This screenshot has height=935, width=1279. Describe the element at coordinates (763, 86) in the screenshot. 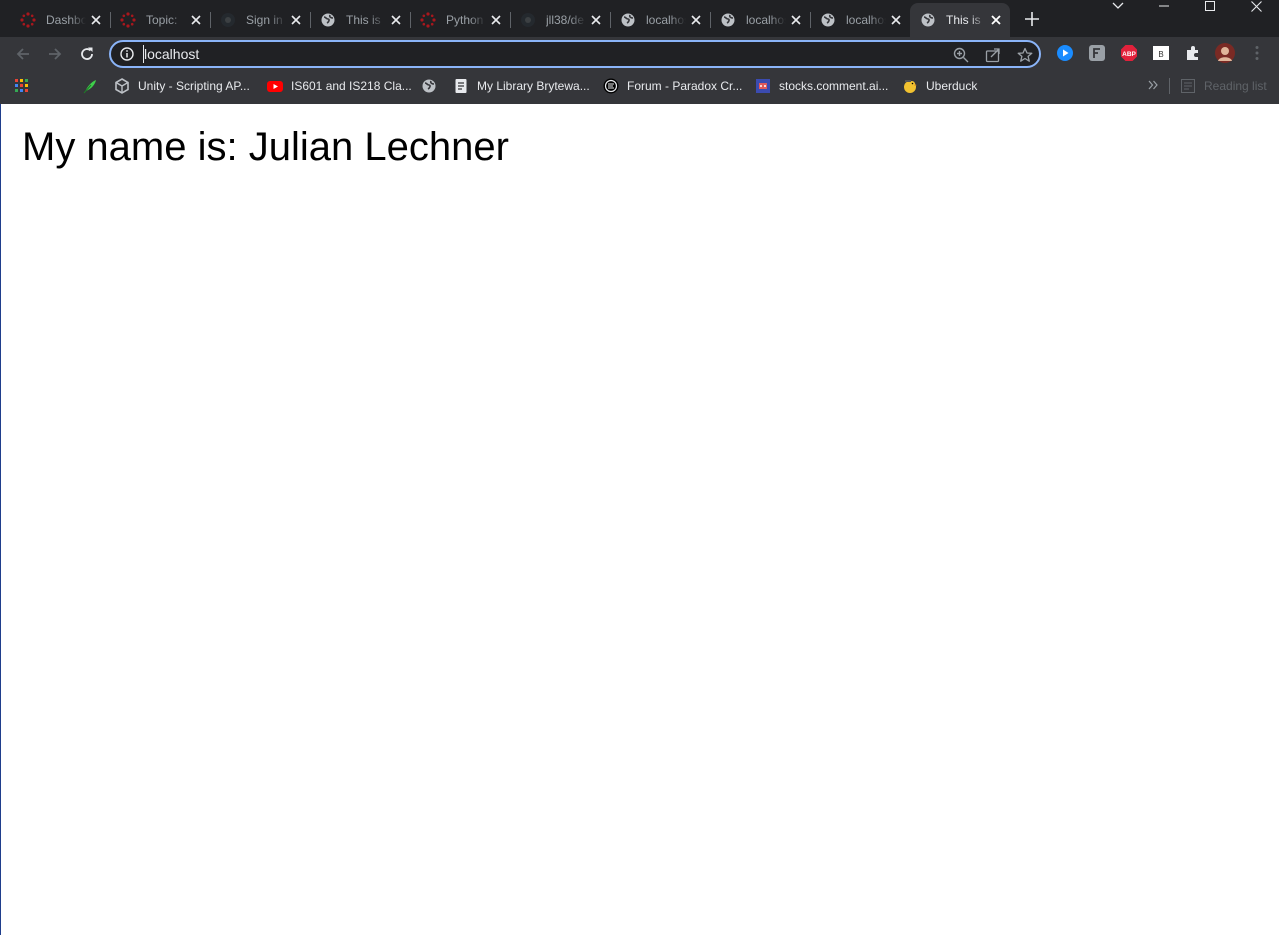

I see `robot-icon` at that location.